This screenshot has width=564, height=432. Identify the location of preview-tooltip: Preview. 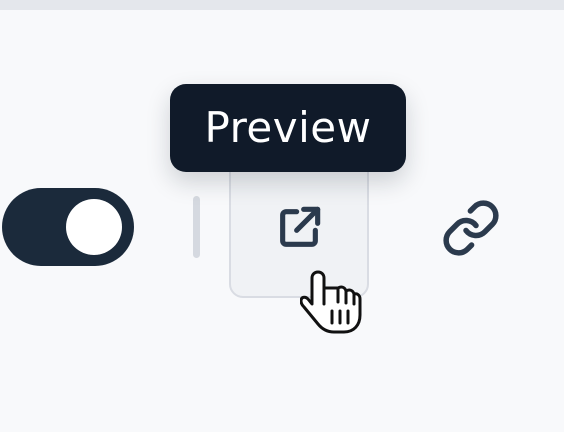
(288, 128).